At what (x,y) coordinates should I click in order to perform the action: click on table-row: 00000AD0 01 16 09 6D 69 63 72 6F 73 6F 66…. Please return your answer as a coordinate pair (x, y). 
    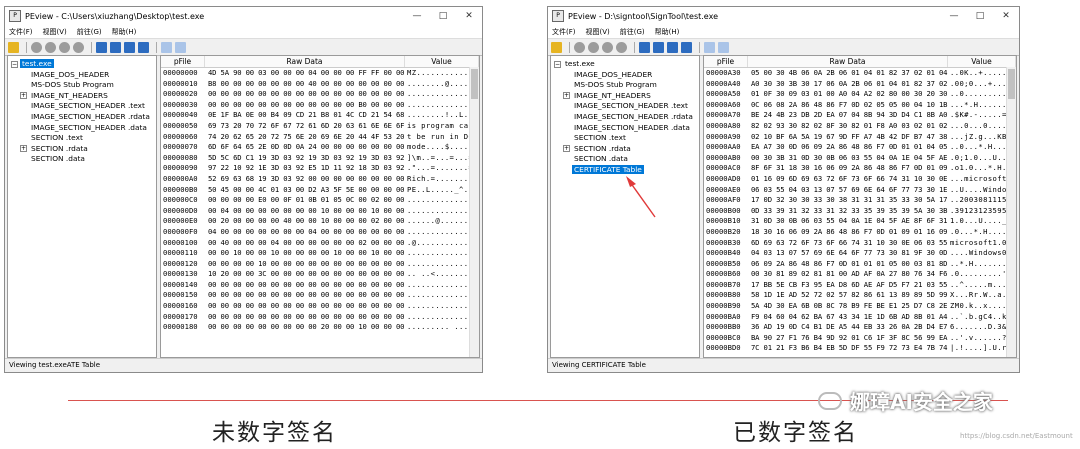
    Looking at the image, I should click on (860, 179).